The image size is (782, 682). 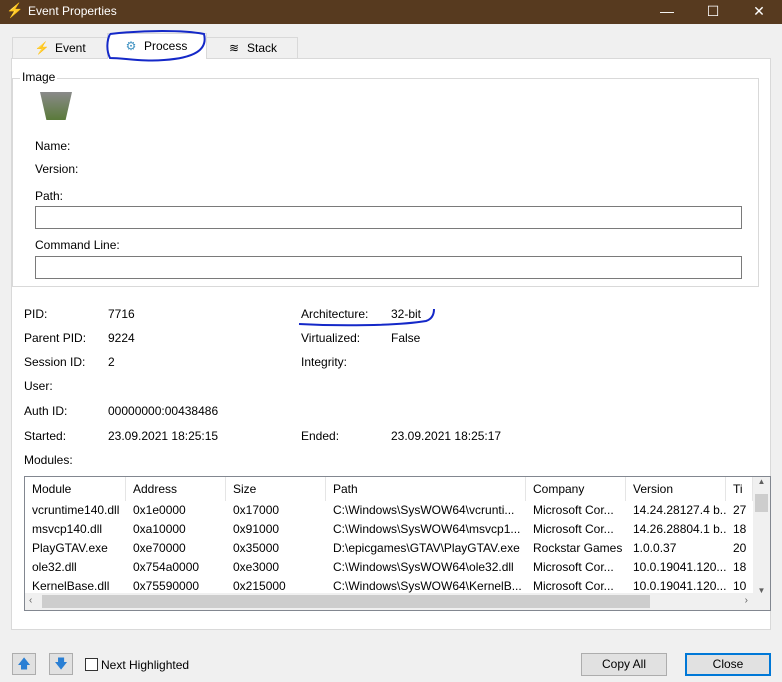 What do you see at coordinates (121, 314) in the screenshot?
I see `pid-value: 7716` at bounding box center [121, 314].